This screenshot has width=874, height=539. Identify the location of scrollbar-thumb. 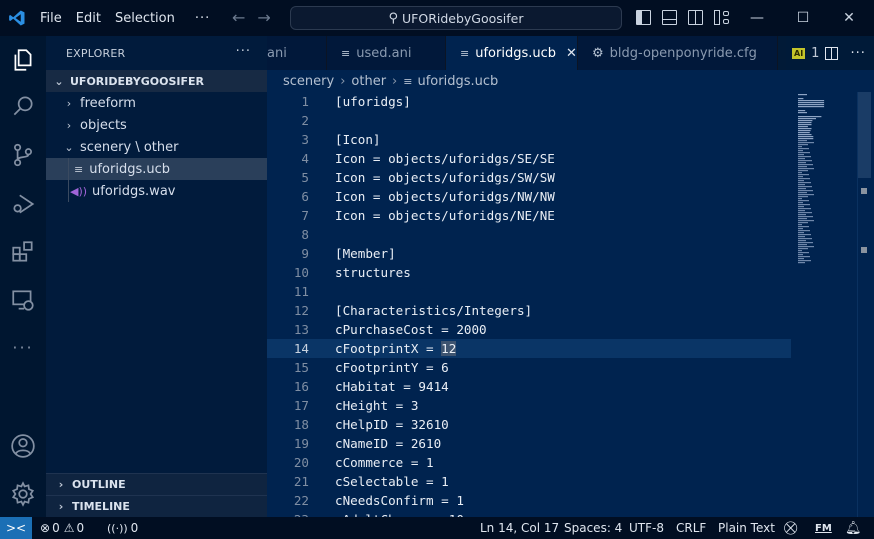
(864, 135).